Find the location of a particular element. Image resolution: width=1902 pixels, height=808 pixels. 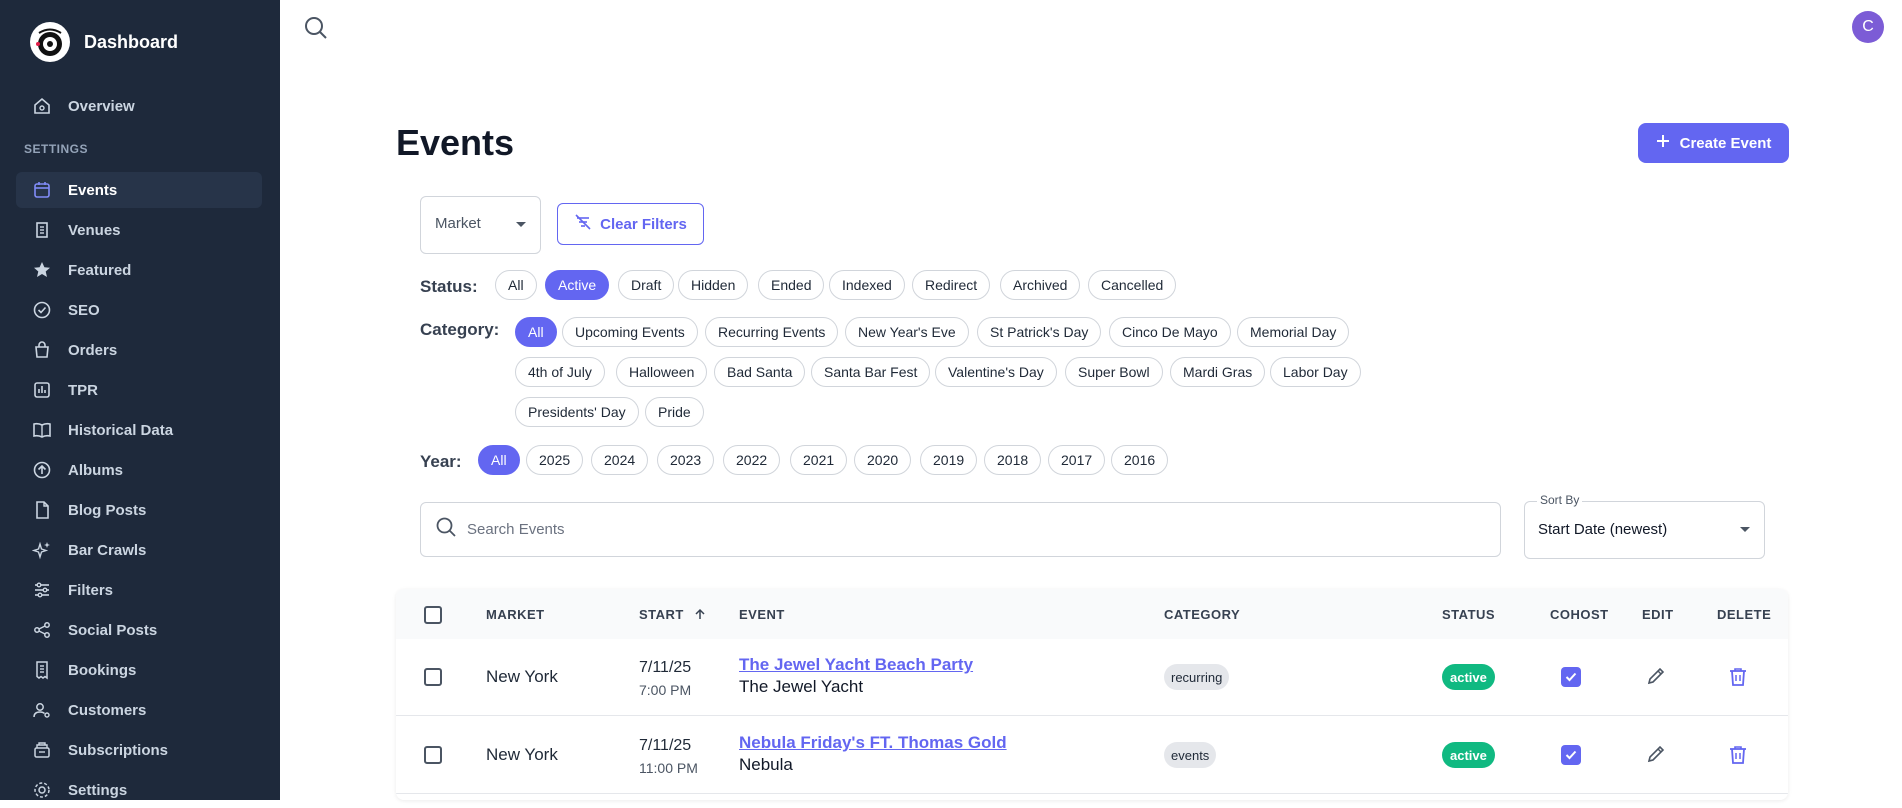

year-chip: 2018 is located at coordinates (1013, 460).